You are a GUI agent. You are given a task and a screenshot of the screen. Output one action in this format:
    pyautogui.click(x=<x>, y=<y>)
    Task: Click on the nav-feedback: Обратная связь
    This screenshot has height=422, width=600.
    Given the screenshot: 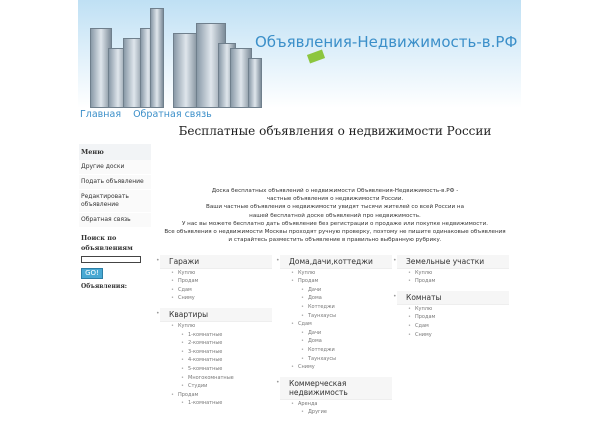 What is the action you would take?
    pyautogui.click(x=172, y=114)
    